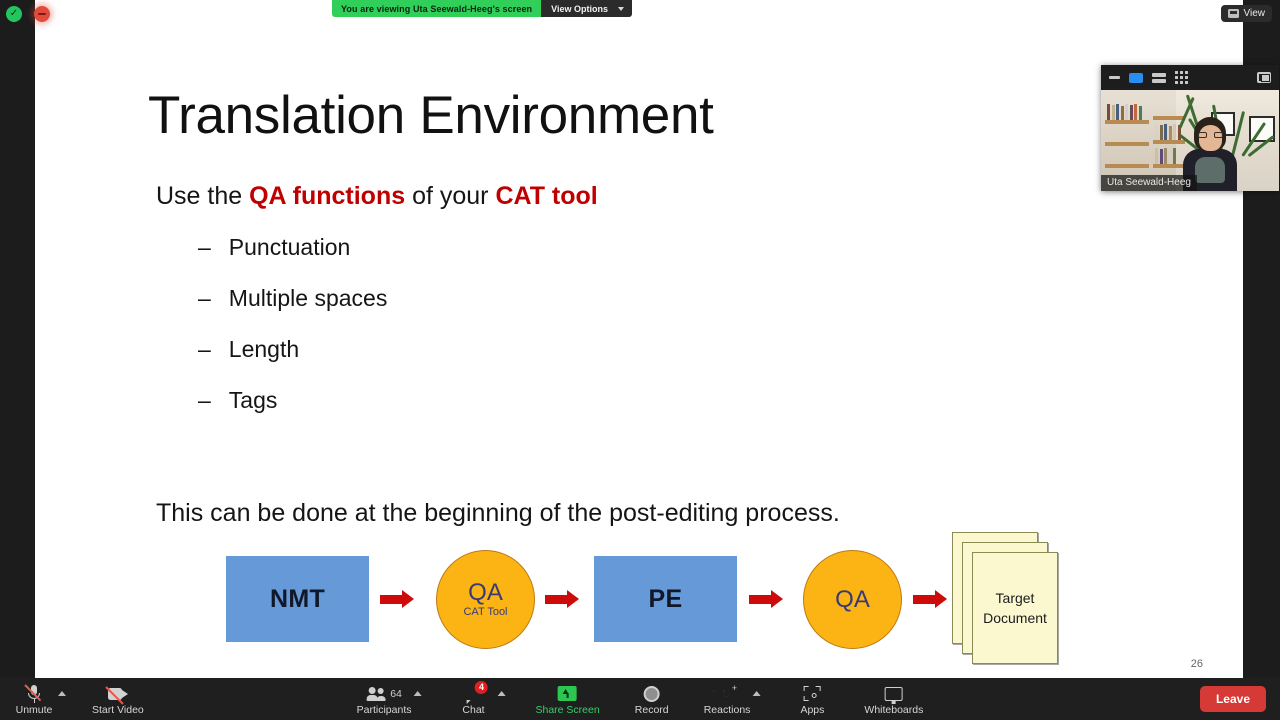  What do you see at coordinates (396, 693) in the screenshot?
I see `participants-count: 64` at bounding box center [396, 693].